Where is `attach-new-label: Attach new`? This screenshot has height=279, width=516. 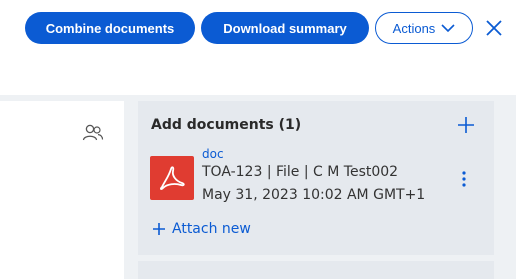 attach-new-label: Attach new is located at coordinates (211, 229).